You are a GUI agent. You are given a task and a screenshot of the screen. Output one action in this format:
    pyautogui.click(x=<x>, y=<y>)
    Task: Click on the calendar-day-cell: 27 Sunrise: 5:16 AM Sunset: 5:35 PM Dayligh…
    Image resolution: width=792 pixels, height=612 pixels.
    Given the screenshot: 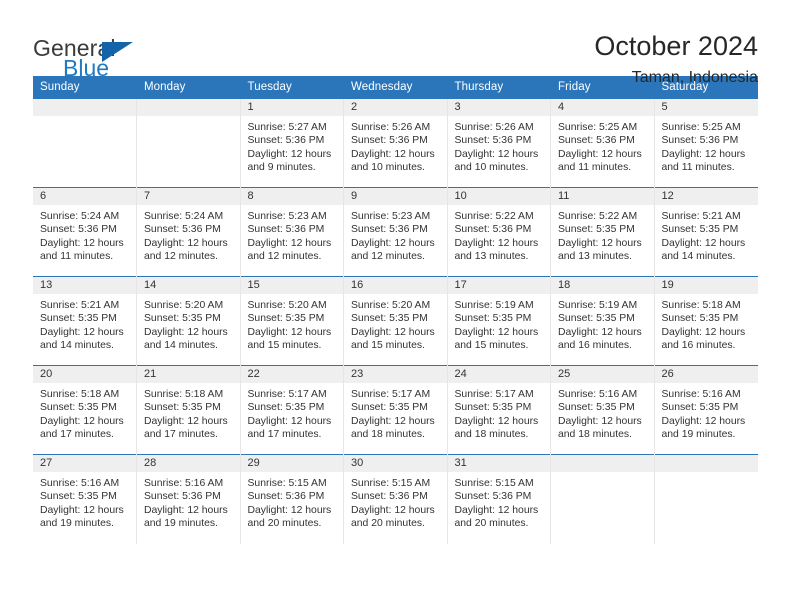 What is the action you would take?
    pyautogui.click(x=85, y=499)
    